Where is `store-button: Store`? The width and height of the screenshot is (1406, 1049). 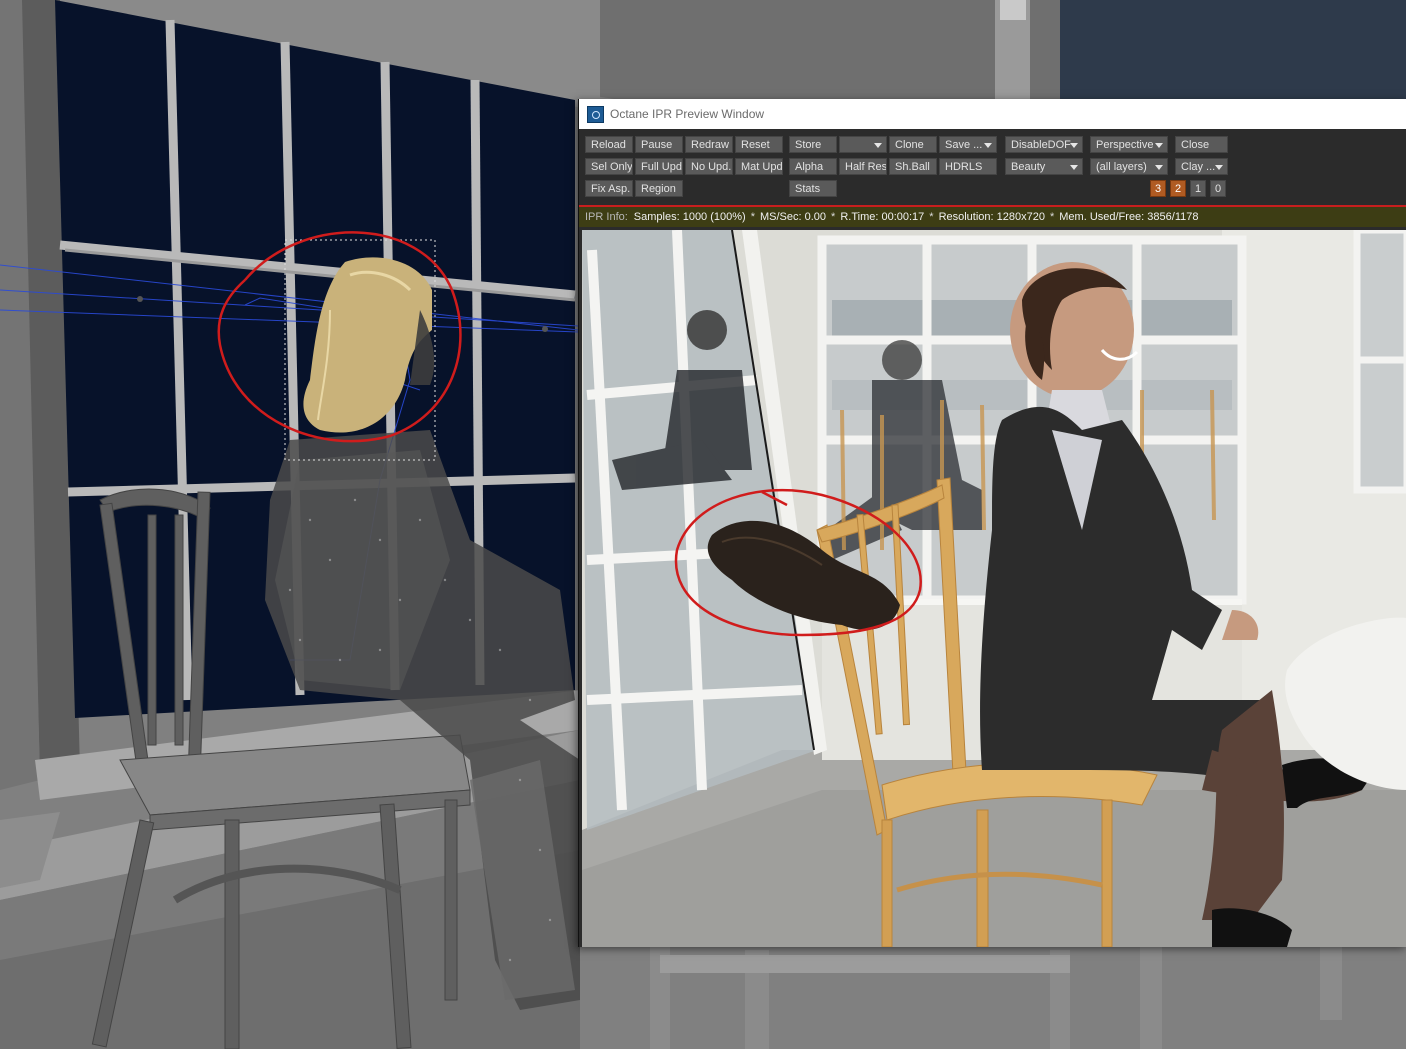
store-button: Store is located at coordinates (813, 144).